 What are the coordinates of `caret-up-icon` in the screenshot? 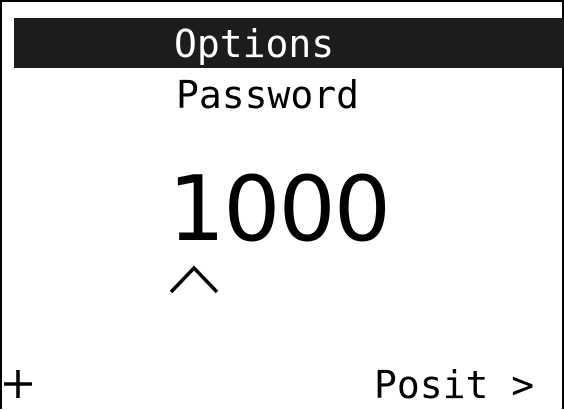 It's located at (194, 279).